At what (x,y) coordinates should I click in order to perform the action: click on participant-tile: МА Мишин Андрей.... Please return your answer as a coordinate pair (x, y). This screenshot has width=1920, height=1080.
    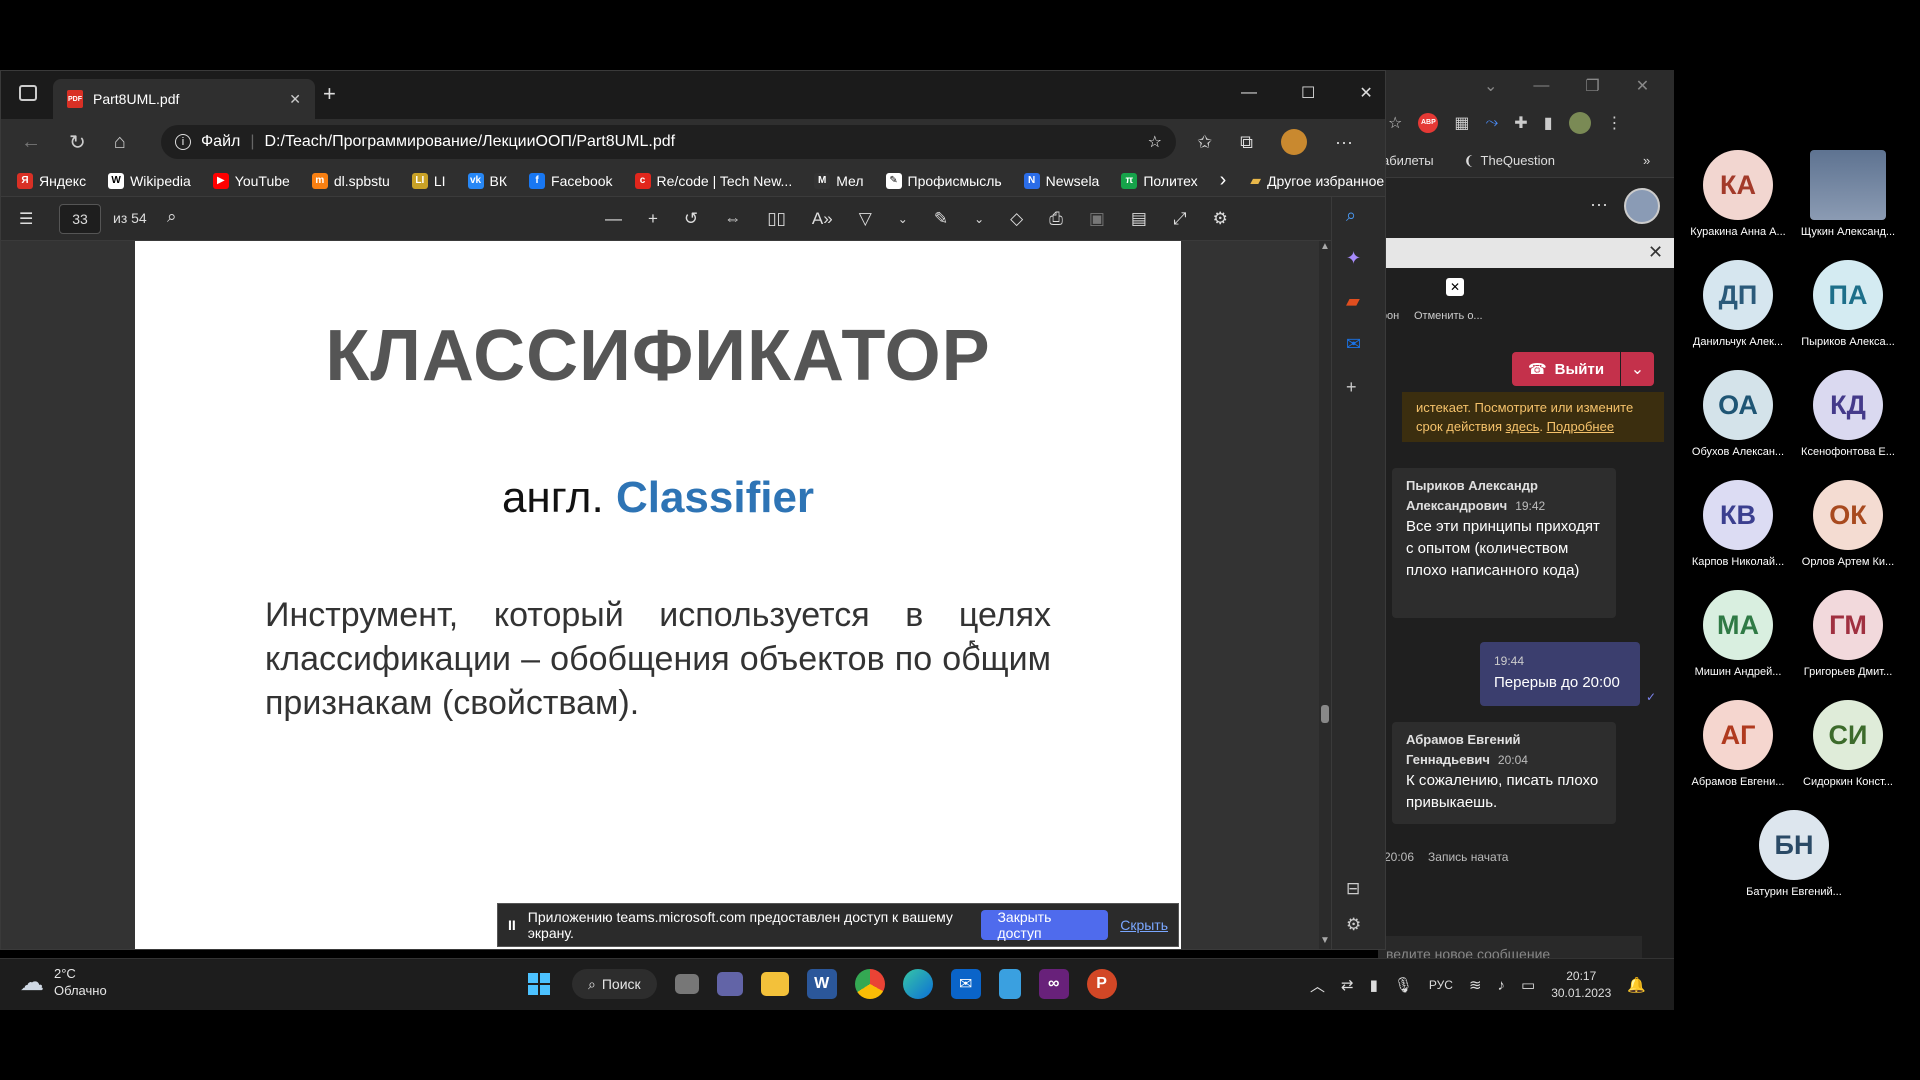
    Looking at the image, I should click on (1738, 640).